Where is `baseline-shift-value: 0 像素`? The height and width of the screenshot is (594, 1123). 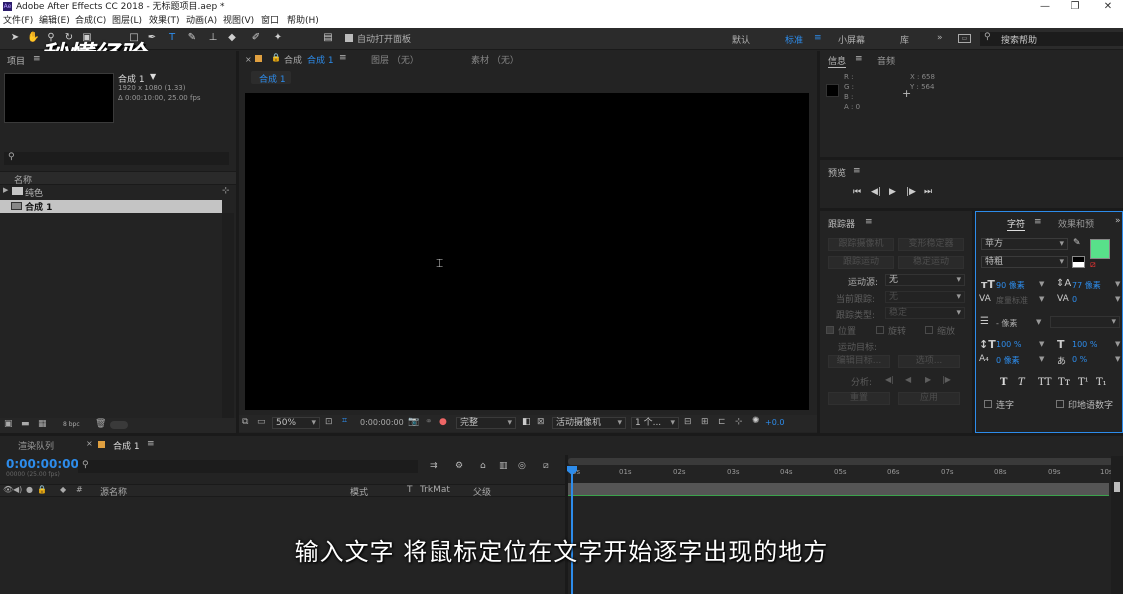 baseline-shift-value: 0 像素 is located at coordinates (1008, 360).